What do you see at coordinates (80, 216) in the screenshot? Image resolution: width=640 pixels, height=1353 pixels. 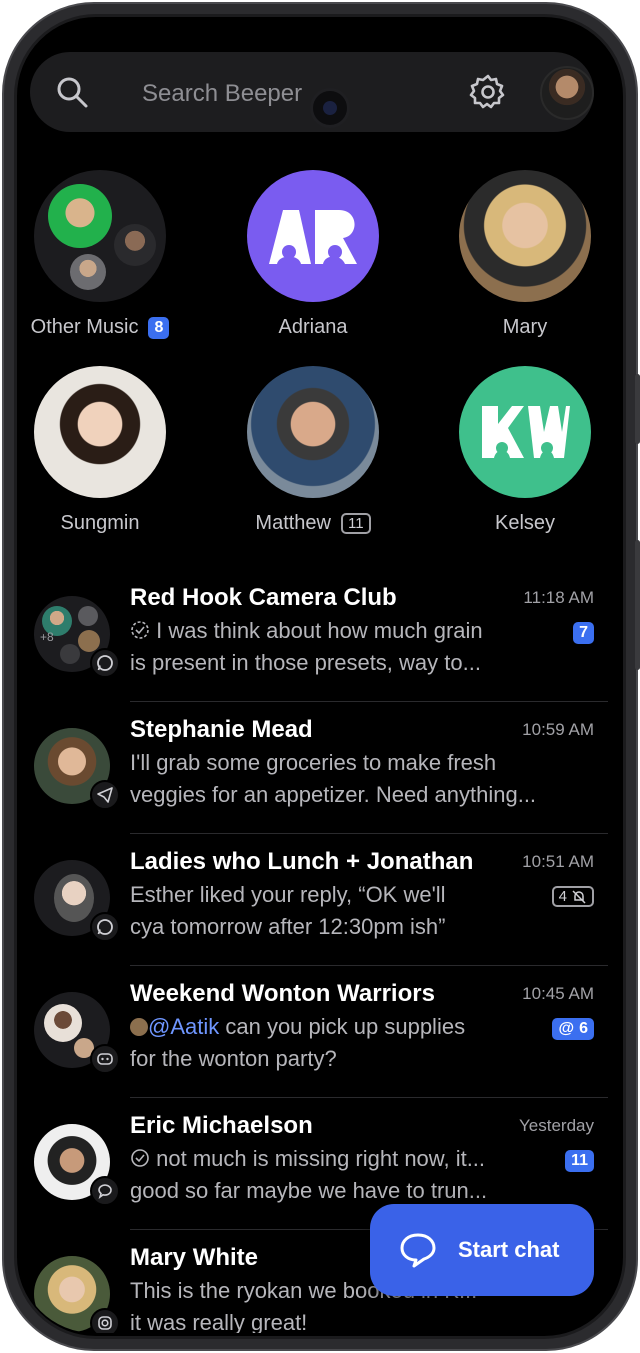 I see `dog-avatar` at bounding box center [80, 216].